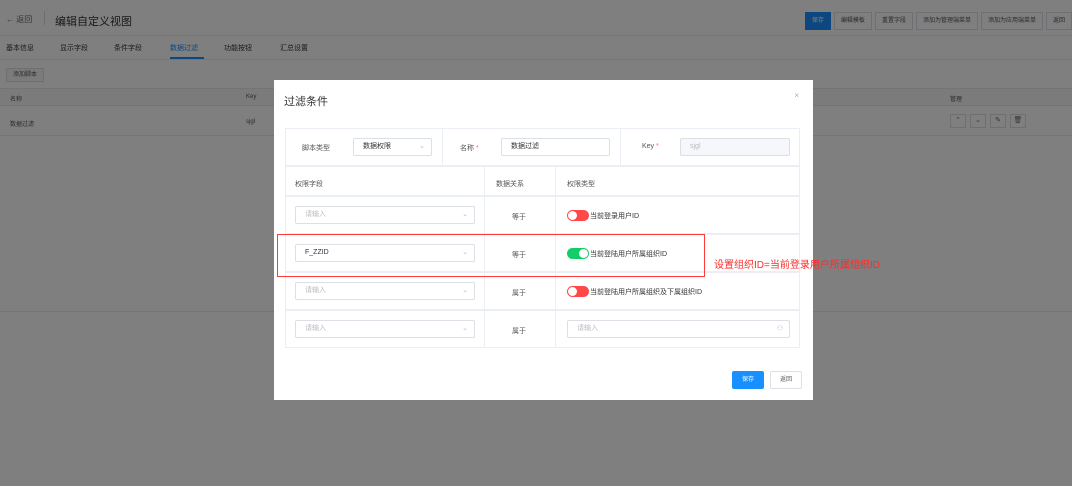 This screenshot has width=1072, height=486. I want to click on permission-type-input: 请输入 ⚇, so click(678, 329).